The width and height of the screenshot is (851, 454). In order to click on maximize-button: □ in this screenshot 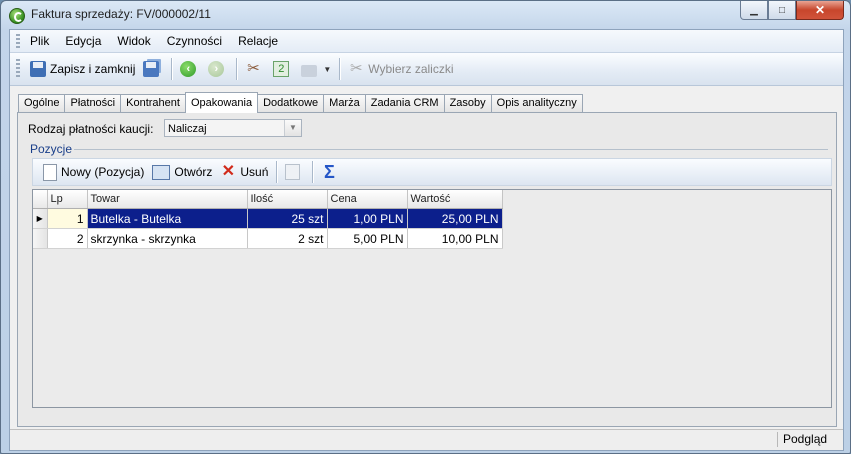, I will do `click(782, 10)`.